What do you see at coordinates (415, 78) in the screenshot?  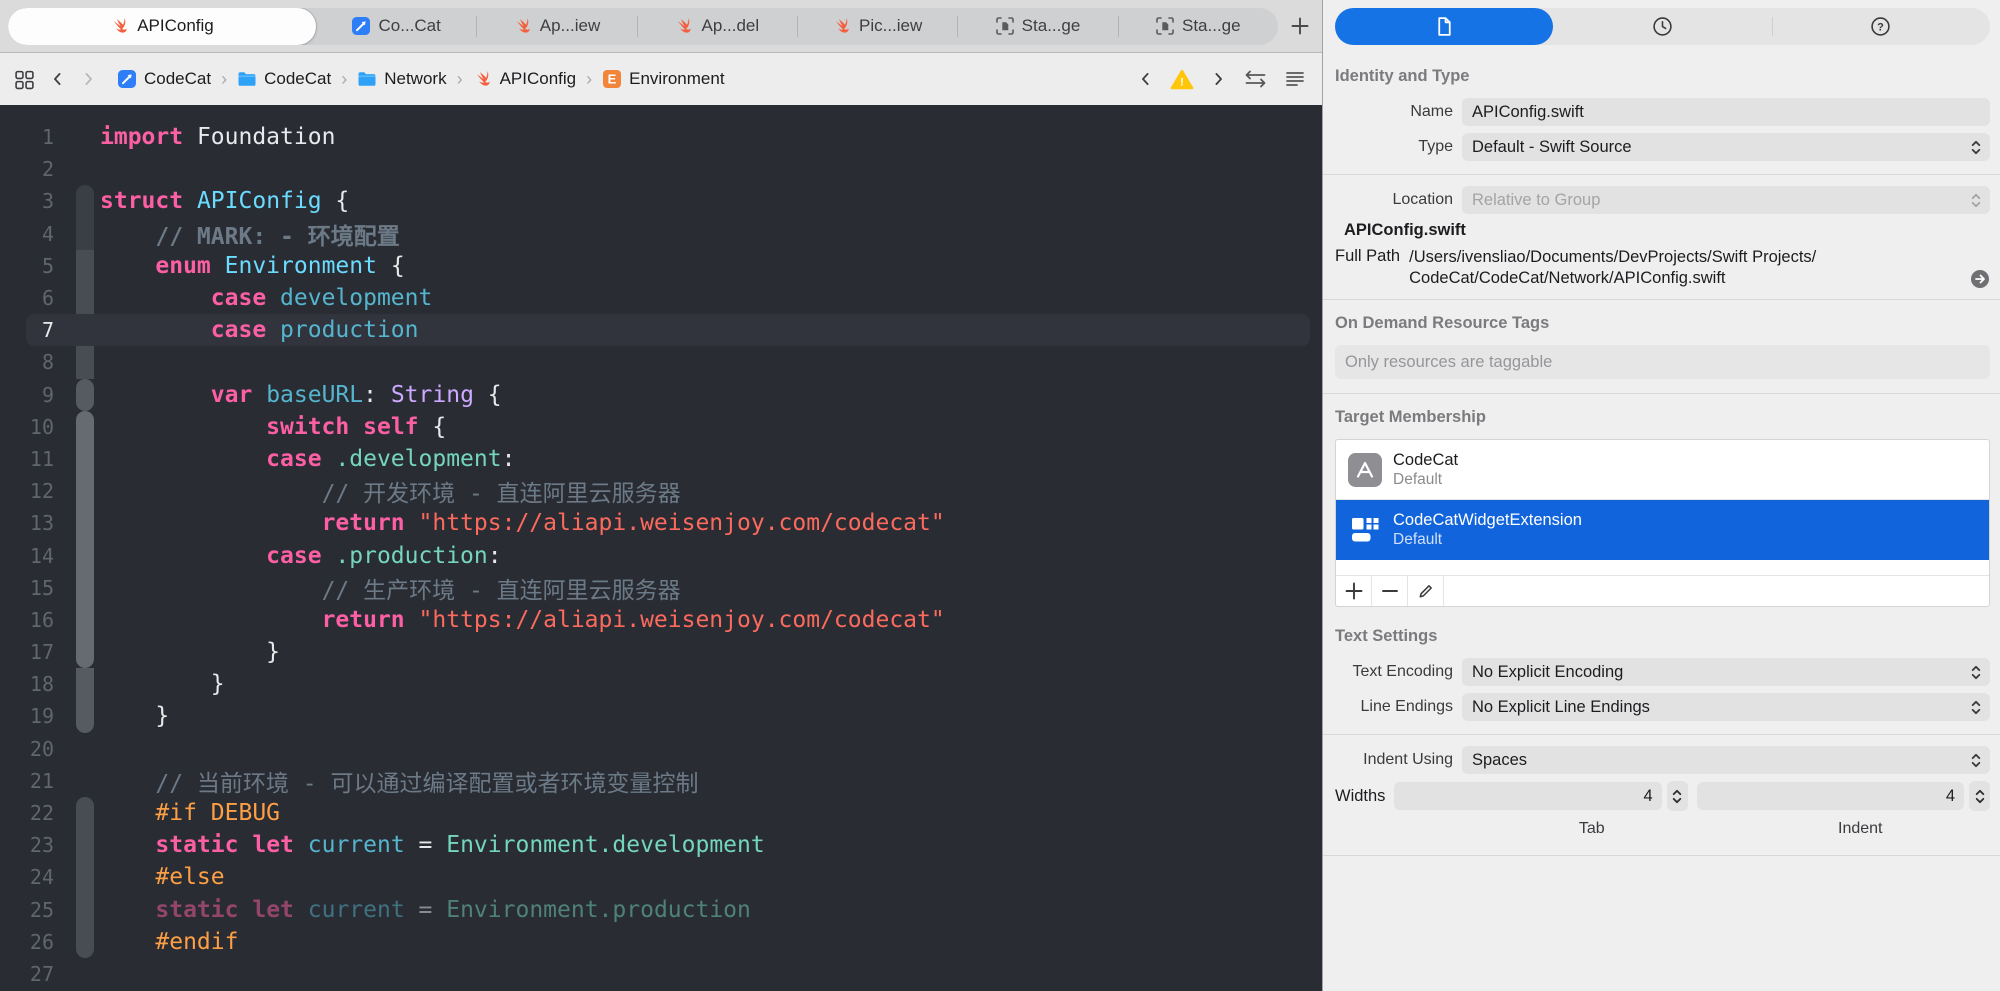 I see `breadcrumb-label: Network` at bounding box center [415, 78].